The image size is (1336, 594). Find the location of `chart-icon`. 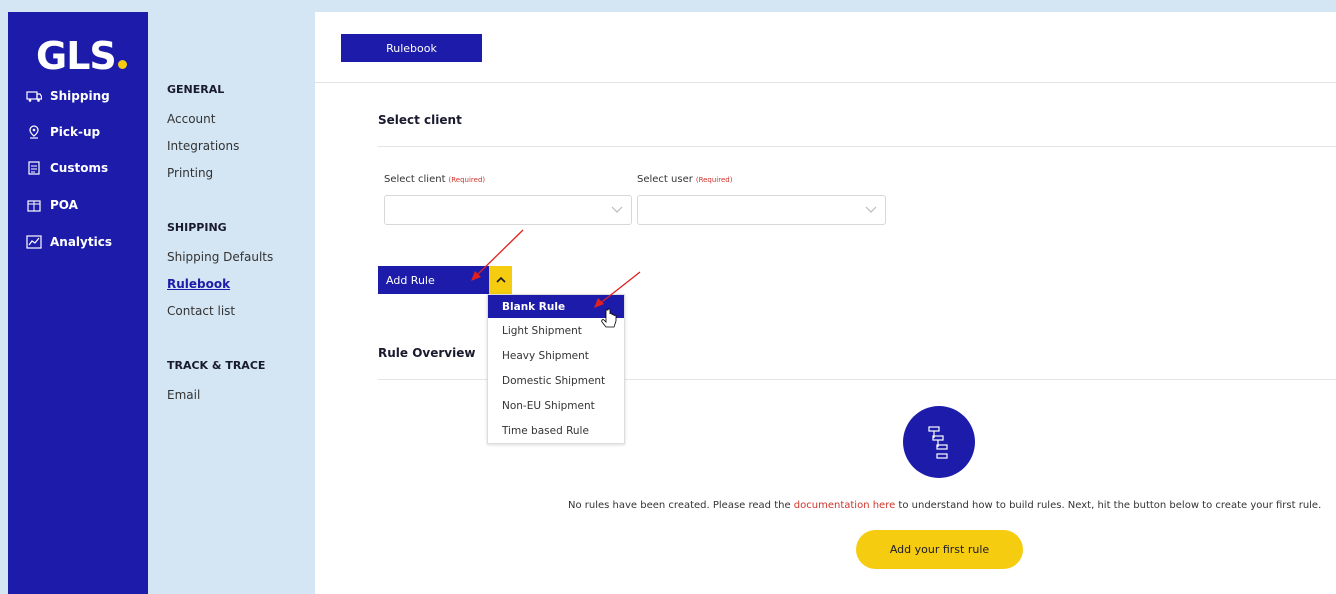

chart-icon is located at coordinates (34, 242).